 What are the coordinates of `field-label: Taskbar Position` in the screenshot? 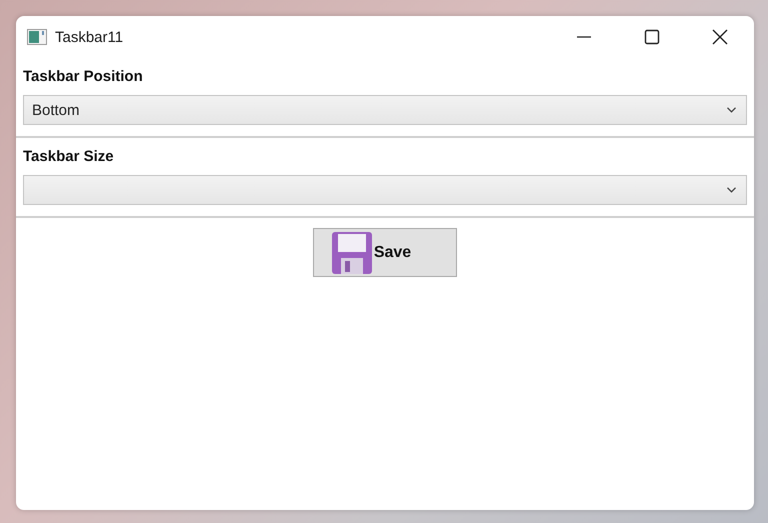 It's located at (83, 77).